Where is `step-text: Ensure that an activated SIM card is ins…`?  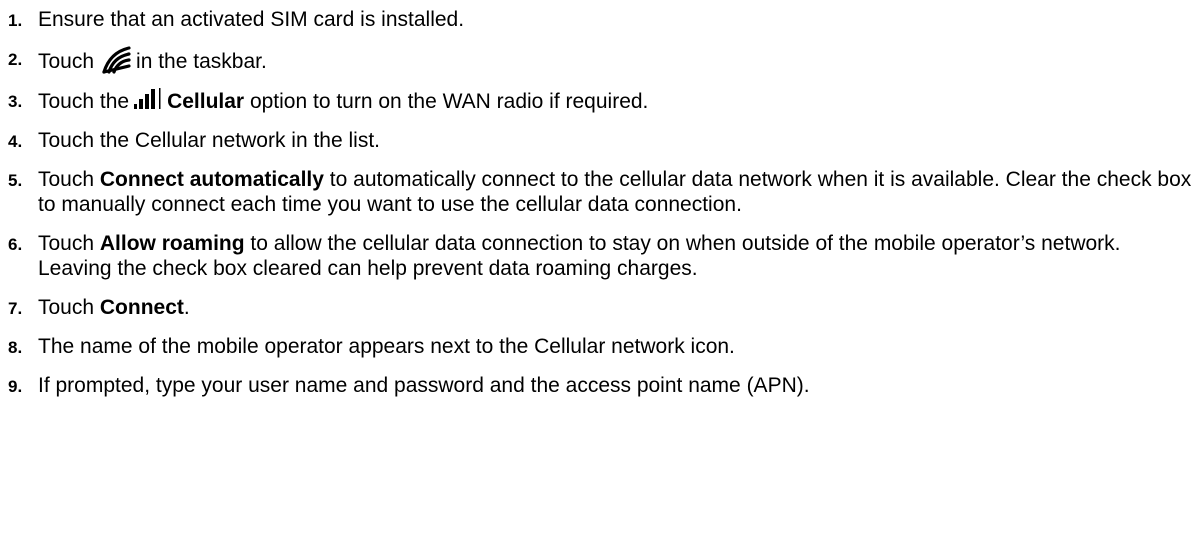 step-text: Ensure that an activated SIM card is ins… is located at coordinates (251, 19).